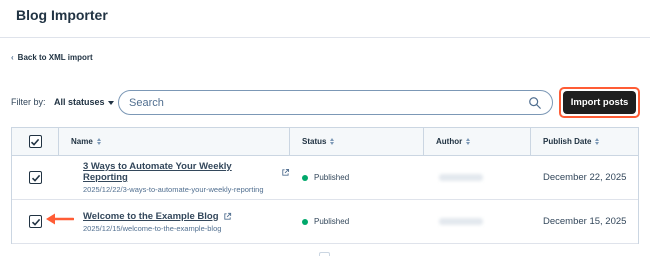 The image size is (650, 256). Describe the element at coordinates (449, 141) in the screenshot. I see `column-header-label: Author` at that location.